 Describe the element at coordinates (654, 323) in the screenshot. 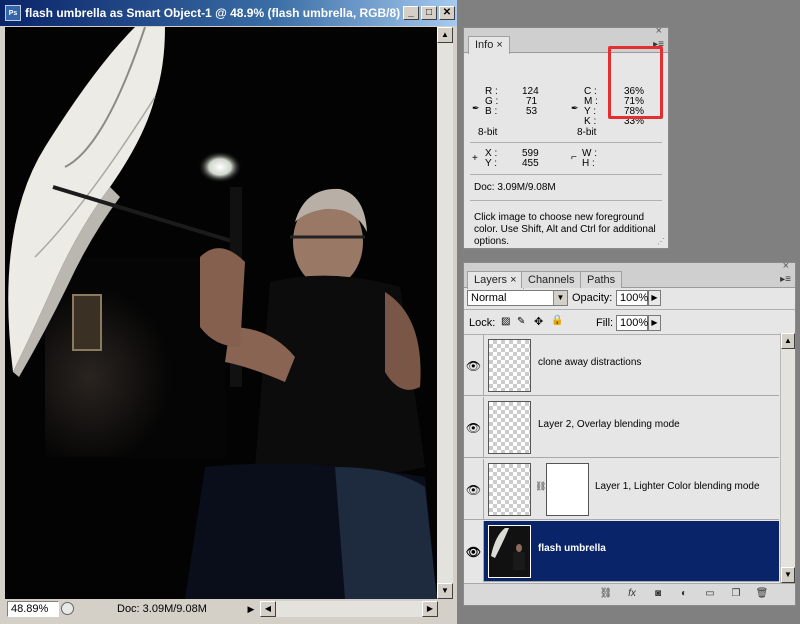

I see `fill-arrow-icon: ▶` at that location.